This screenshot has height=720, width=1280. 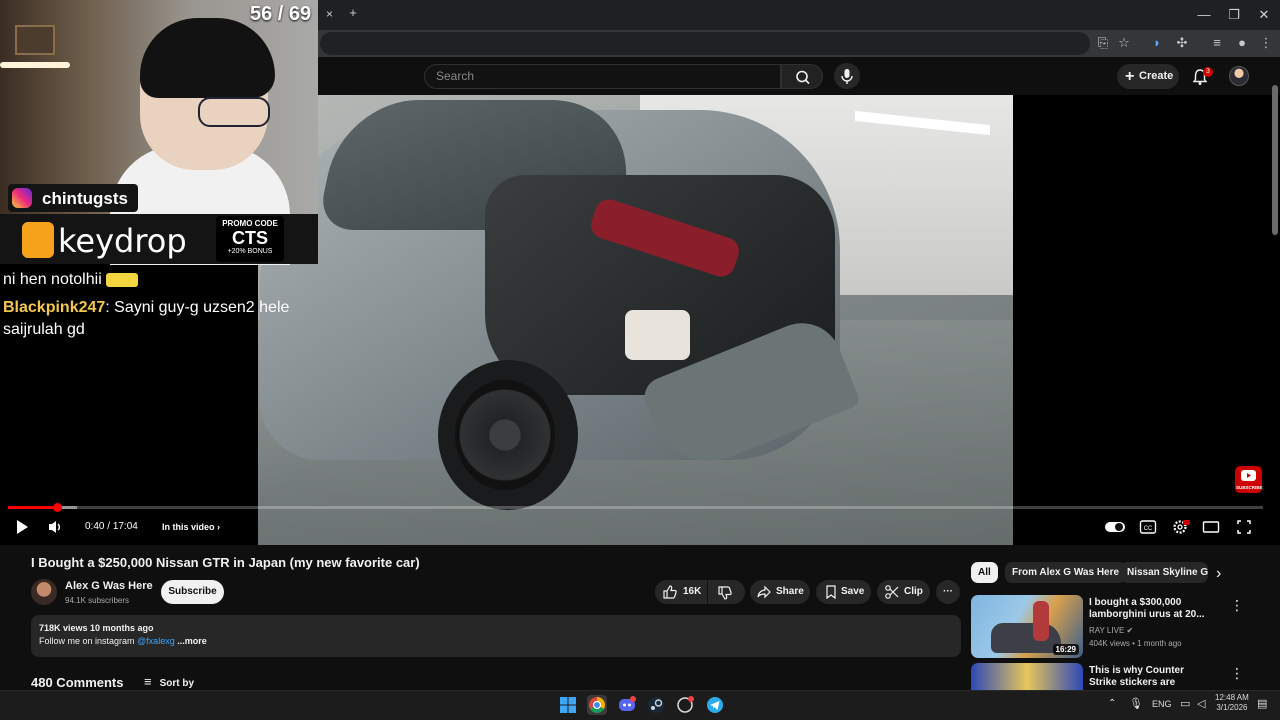 What do you see at coordinates (780, 592) in the screenshot?
I see `share-button: Share` at bounding box center [780, 592].